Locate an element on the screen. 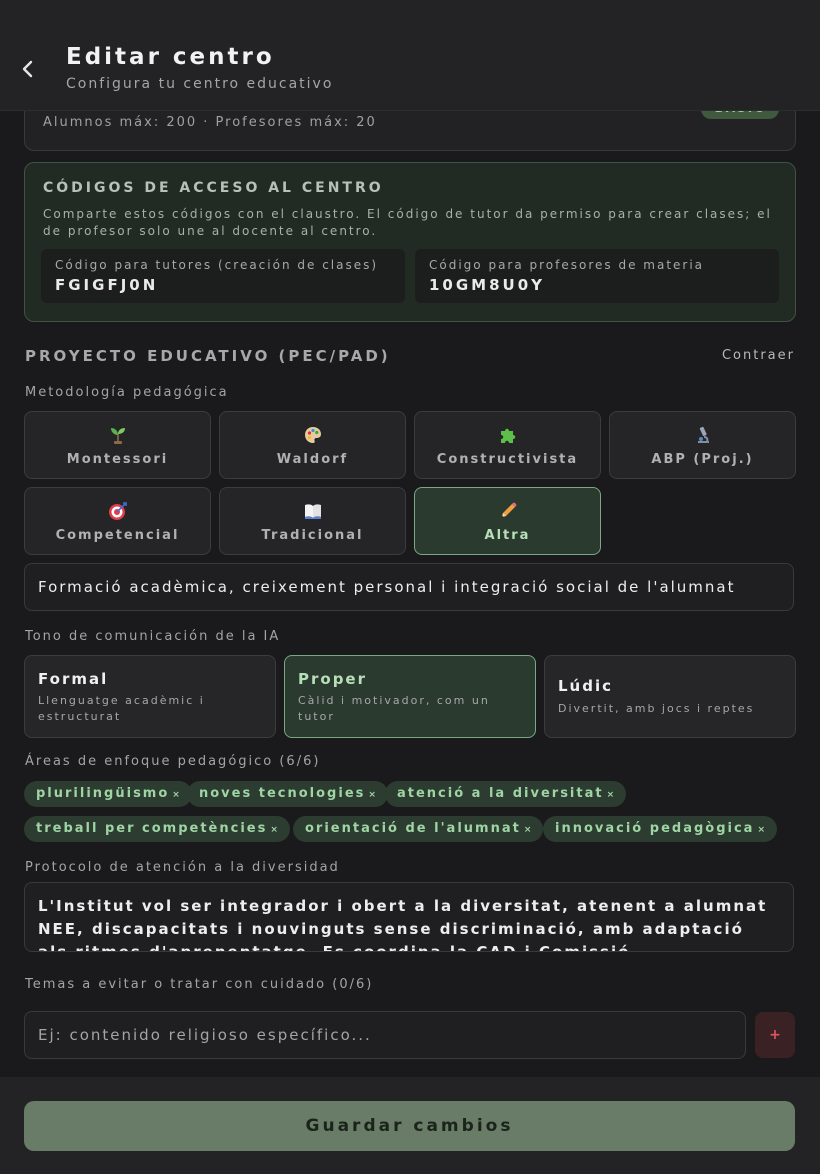 This screenshot has width=820, height=1174. add-topic-button: + is located at coordinates (775, 1035).